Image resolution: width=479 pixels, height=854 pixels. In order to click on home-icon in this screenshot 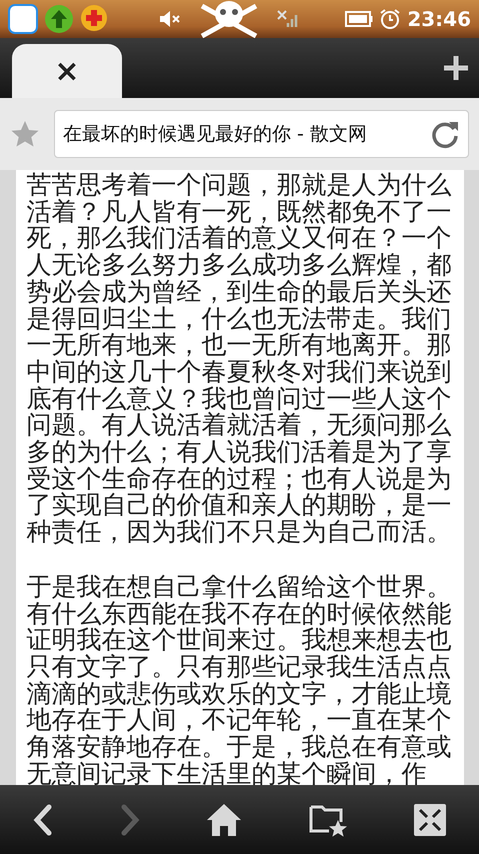, I will do `click(224, 819)`.